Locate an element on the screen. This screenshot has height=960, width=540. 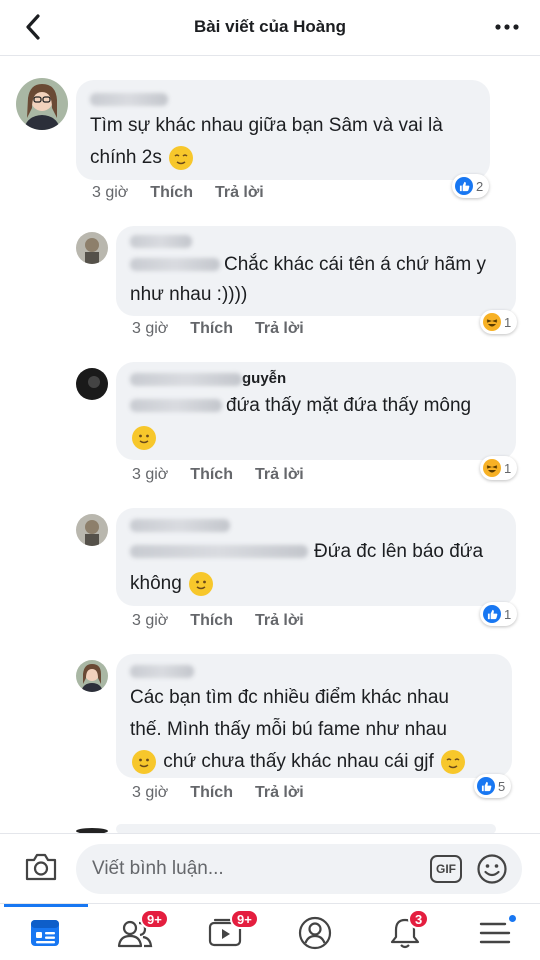
smiley-icon is located at coordinates (492, 869).